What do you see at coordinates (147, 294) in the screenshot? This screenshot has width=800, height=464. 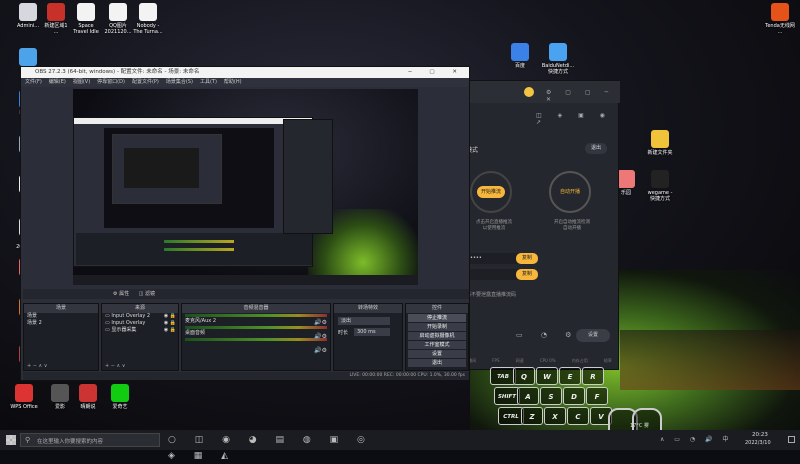 I see `filters-button: ◫ 滤镜` at bounding box center [147, 294].